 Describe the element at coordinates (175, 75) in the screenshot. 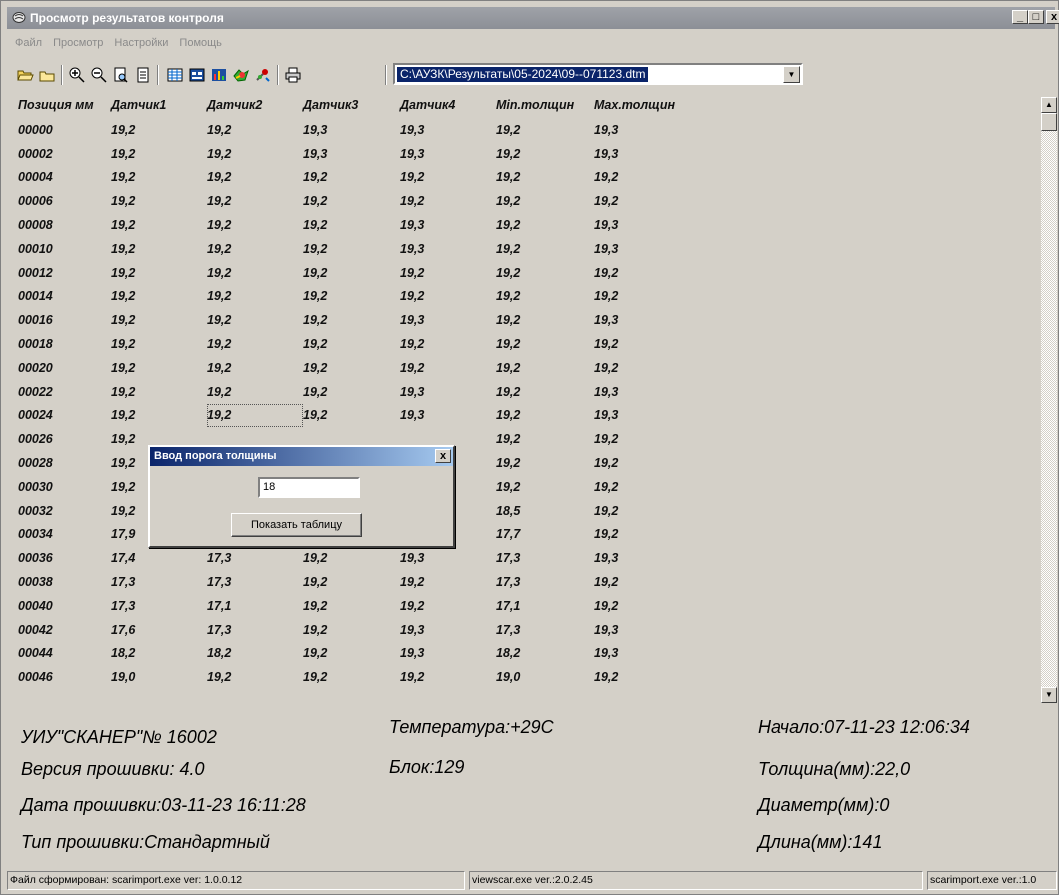

I see `table-view-icon` at that location.